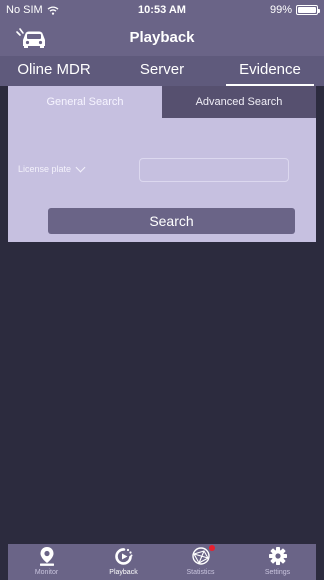  I want to click on tab-settings: Settings, so click(277, 562).